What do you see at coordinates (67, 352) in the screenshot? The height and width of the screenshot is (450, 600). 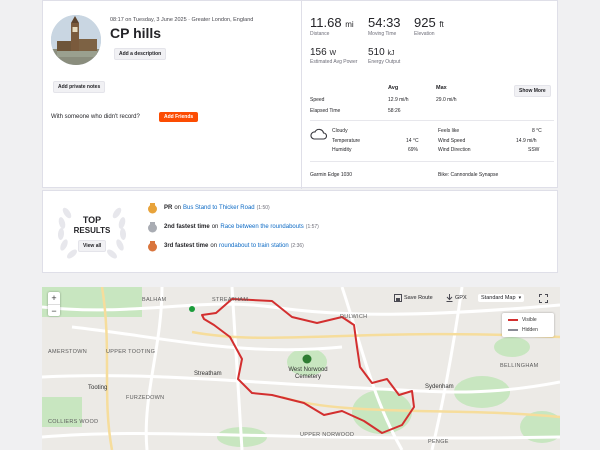 I see `place-amerstown: AMERSTOWN` at bounding box center [67, 352].